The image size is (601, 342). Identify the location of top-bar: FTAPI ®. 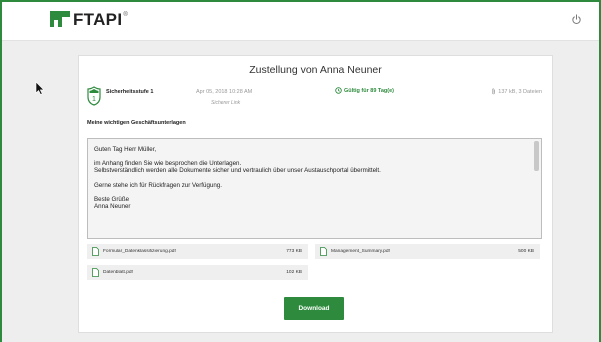
(300, 21).